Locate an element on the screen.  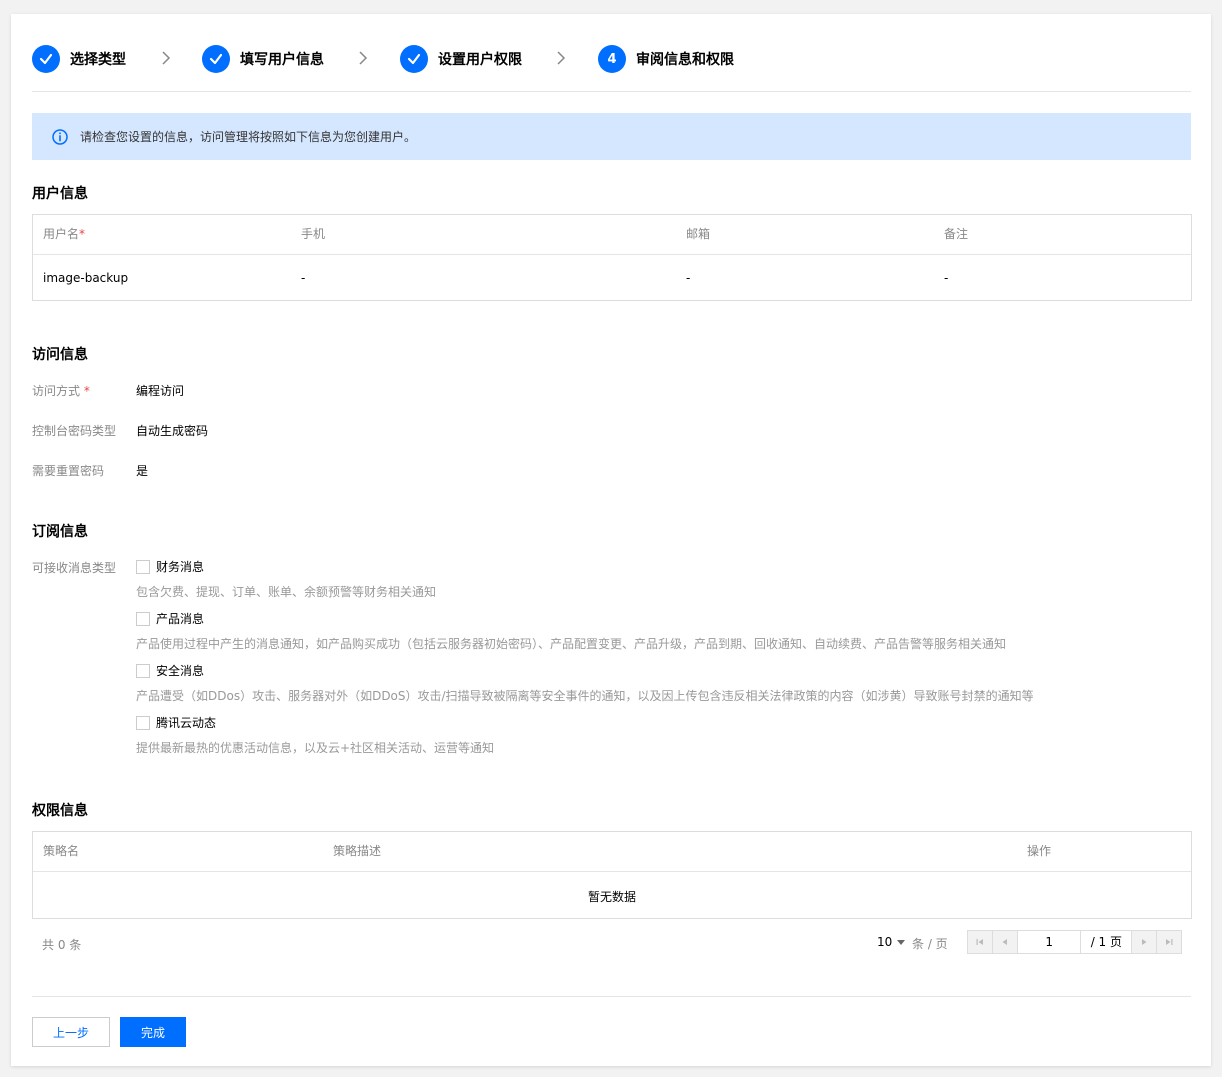
page-size-select: 10 is located at coordinates (891, 942).